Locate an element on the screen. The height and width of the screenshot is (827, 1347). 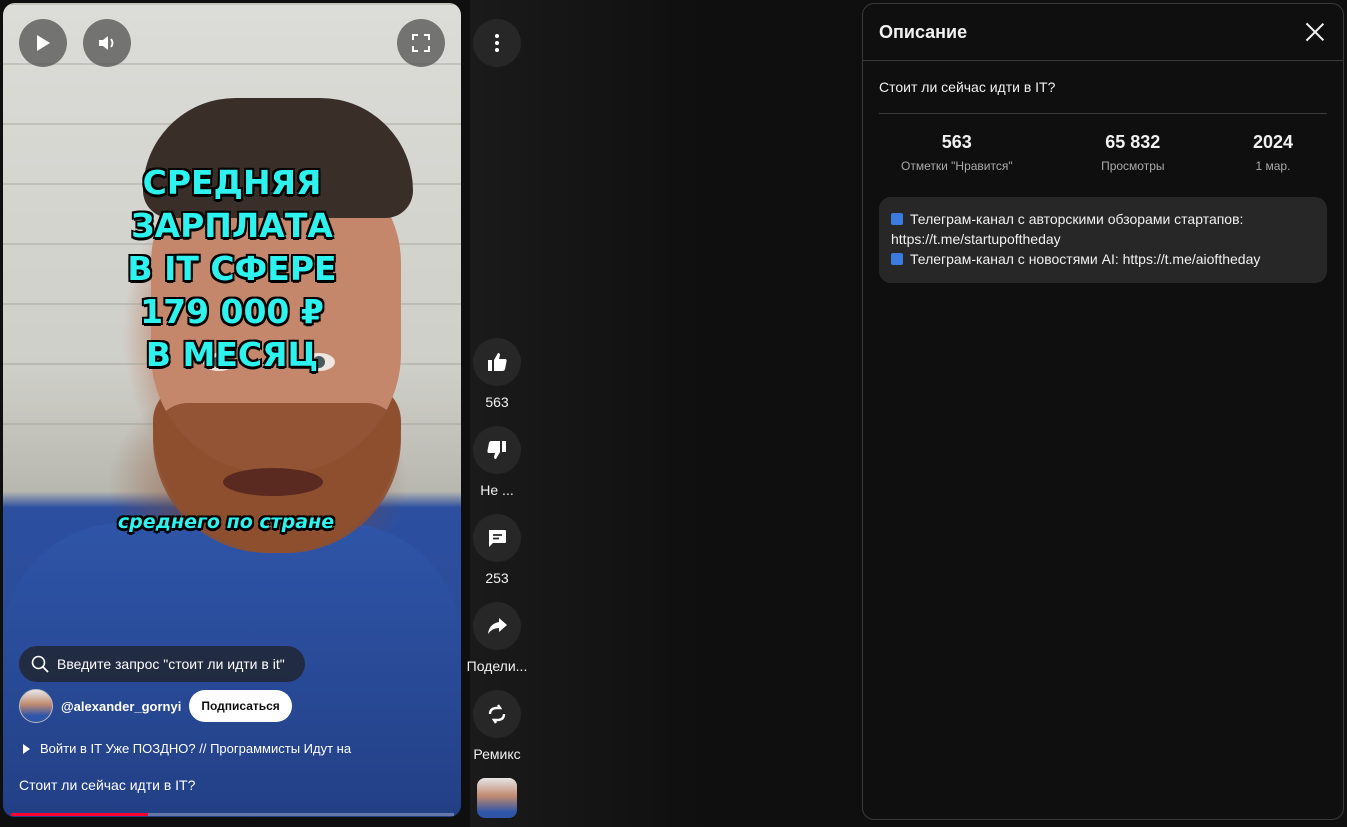
stat-value: 2024 is located at coordinates (1272, 142).